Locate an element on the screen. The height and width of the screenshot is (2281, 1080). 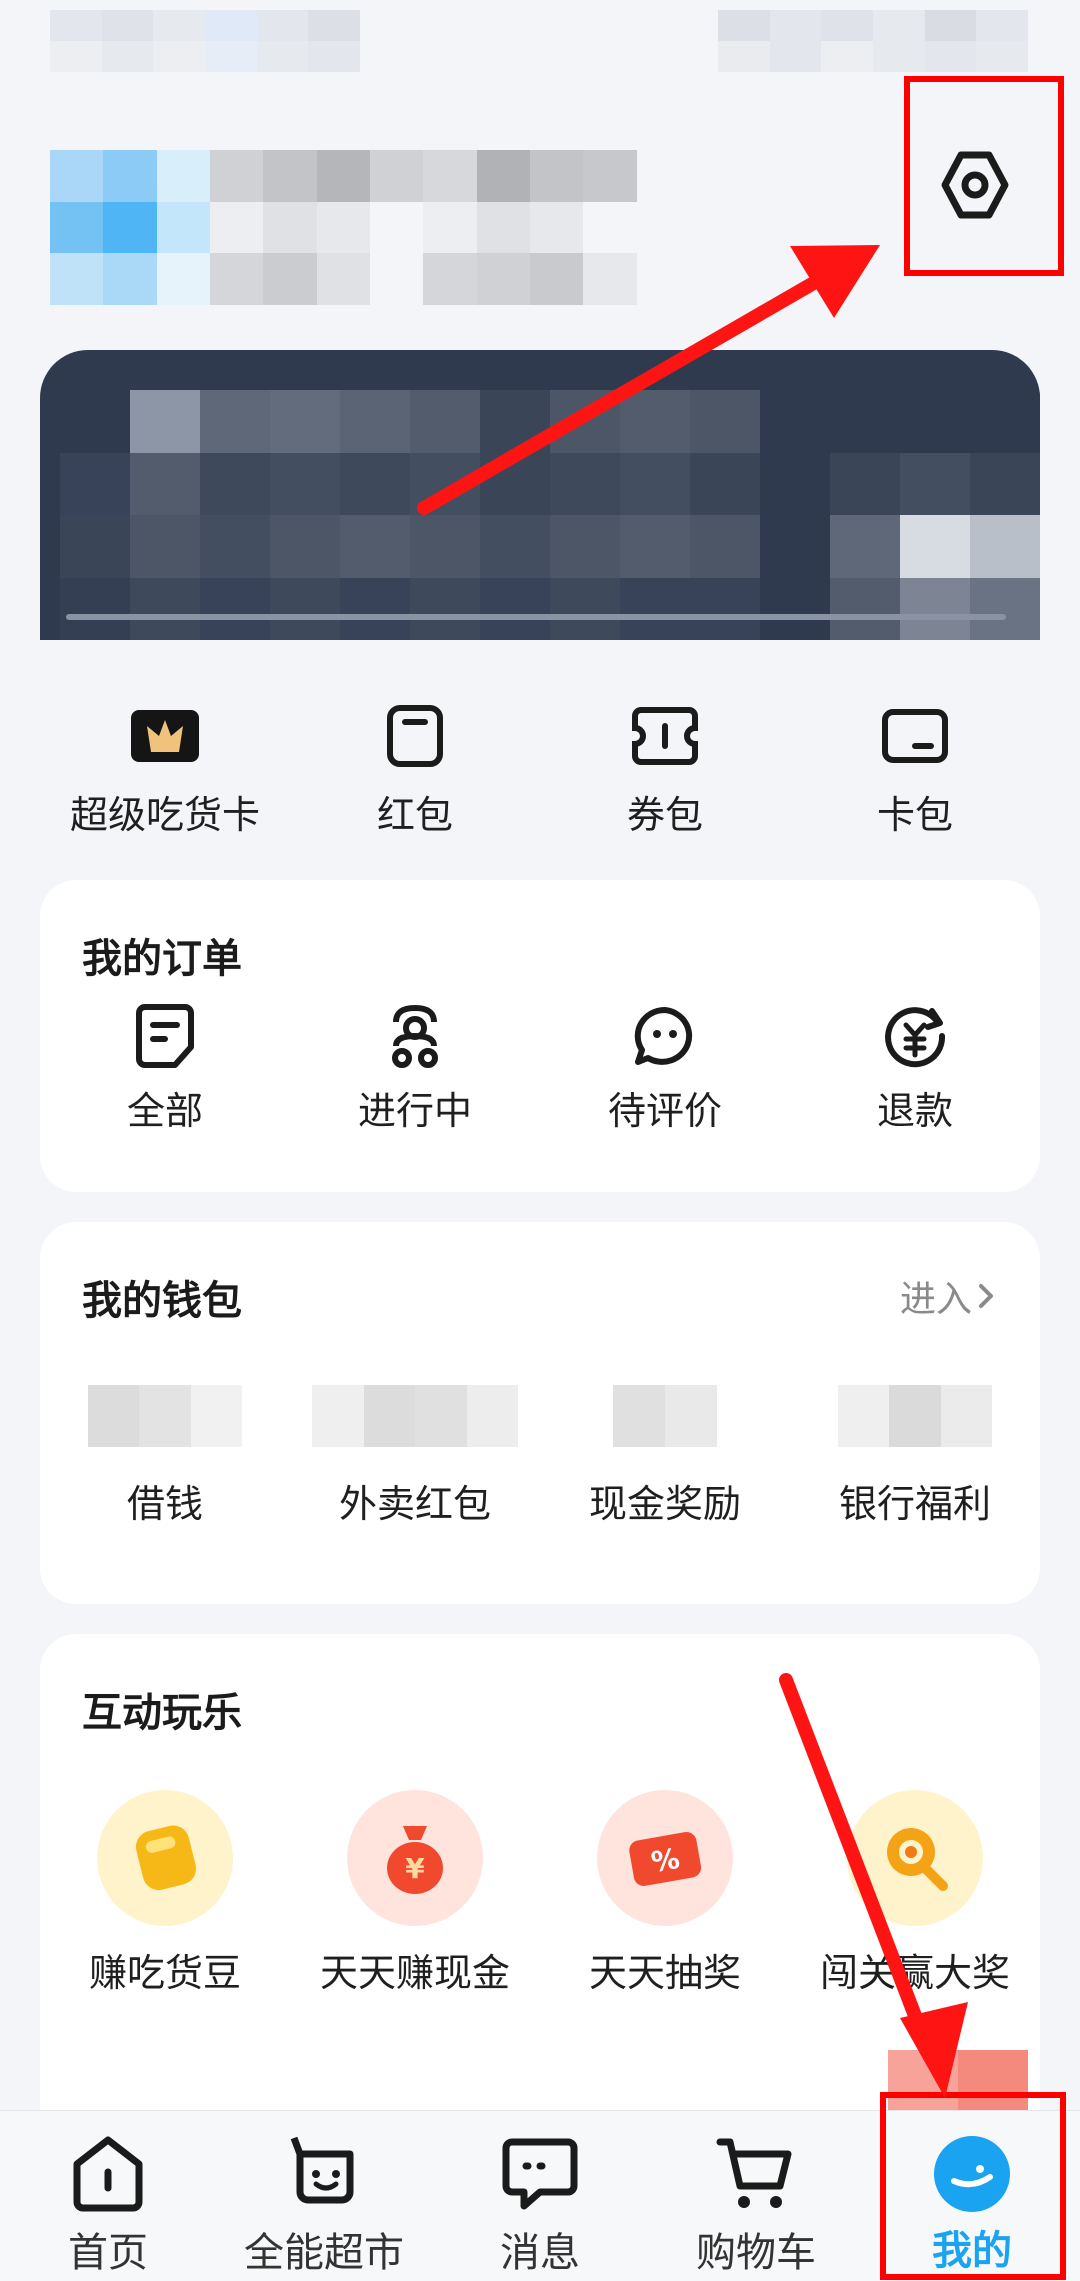
annotation-arrow-to-settings is located at coordinates (637, 385).